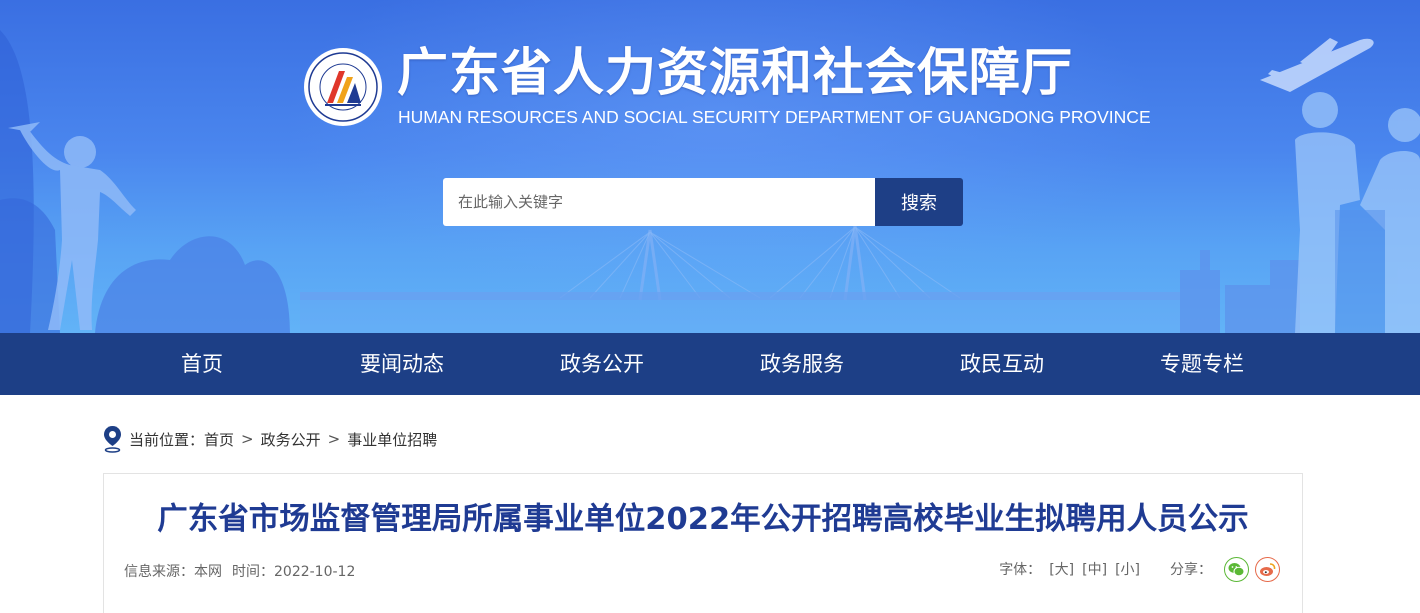 The image size is (1420, 613). What do you see at coordinates (1094, 569) in the screenshot?
I see `font-size-medium-button: [中]` at bounding box center [1094, 569].